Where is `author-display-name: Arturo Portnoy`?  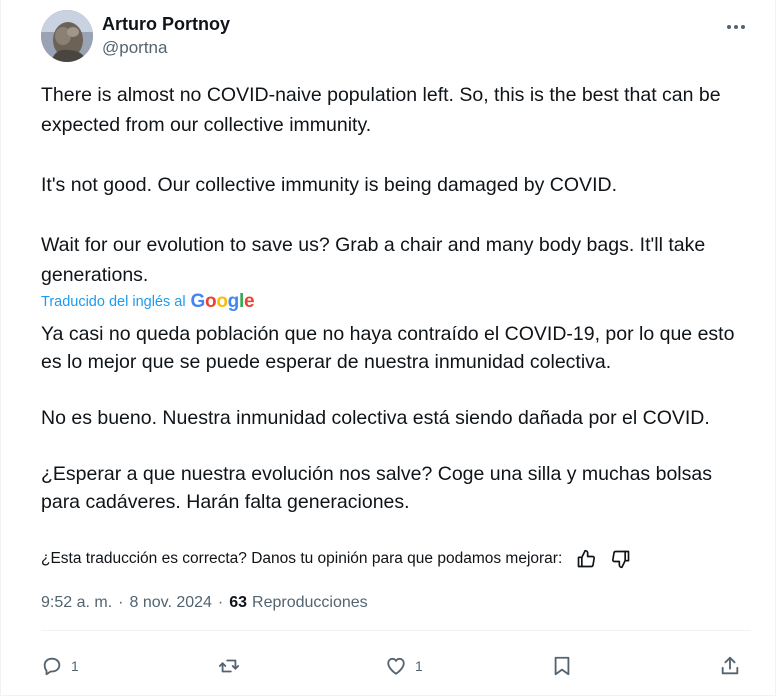
author-display-name: Arturo Portnoy is located at coordinates (166, 24).